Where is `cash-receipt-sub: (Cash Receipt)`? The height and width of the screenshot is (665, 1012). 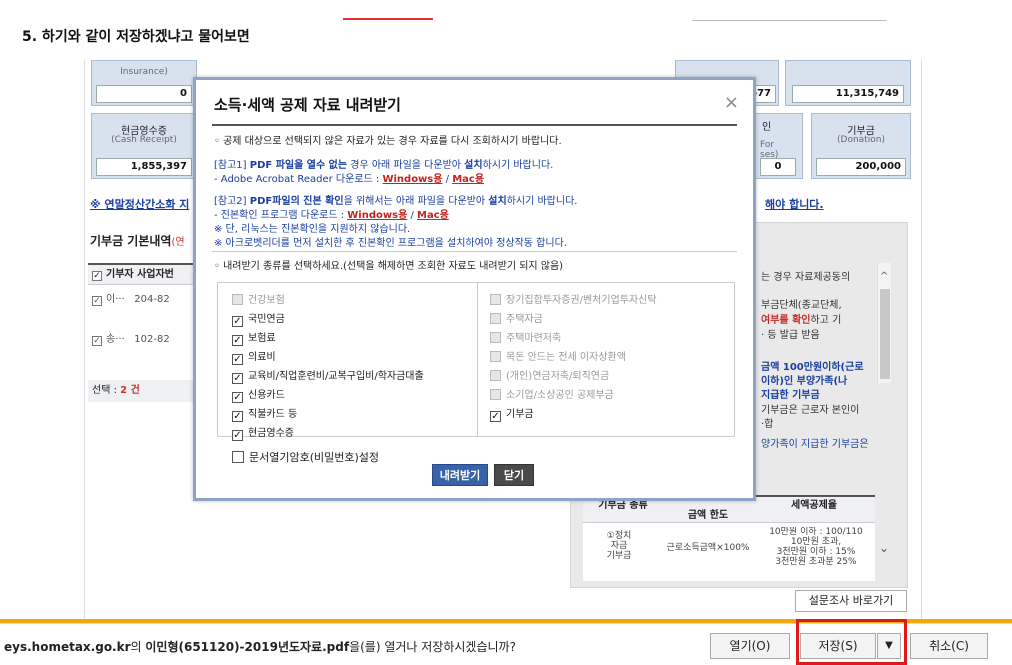 cash-receipt-sub: (Cash Receipt) is located at coordinates (144, 140).